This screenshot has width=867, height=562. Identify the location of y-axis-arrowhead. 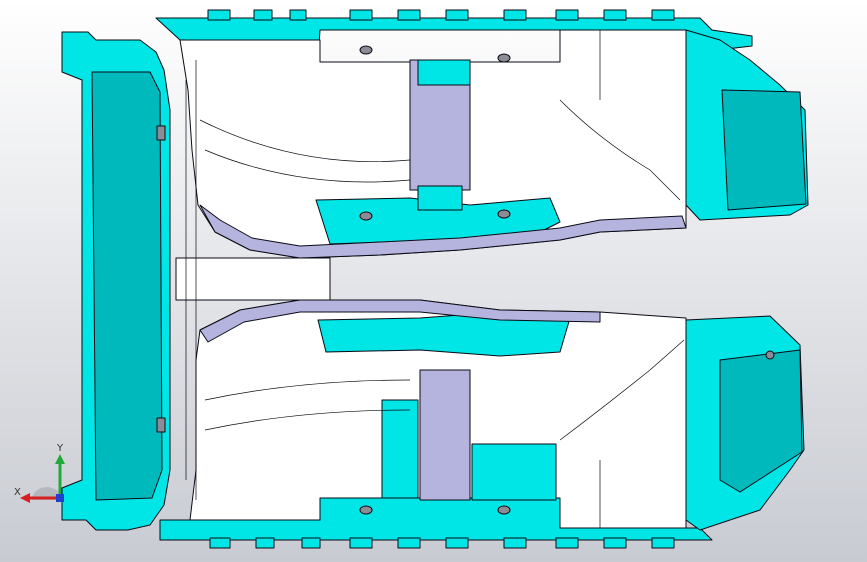
(60, 459).